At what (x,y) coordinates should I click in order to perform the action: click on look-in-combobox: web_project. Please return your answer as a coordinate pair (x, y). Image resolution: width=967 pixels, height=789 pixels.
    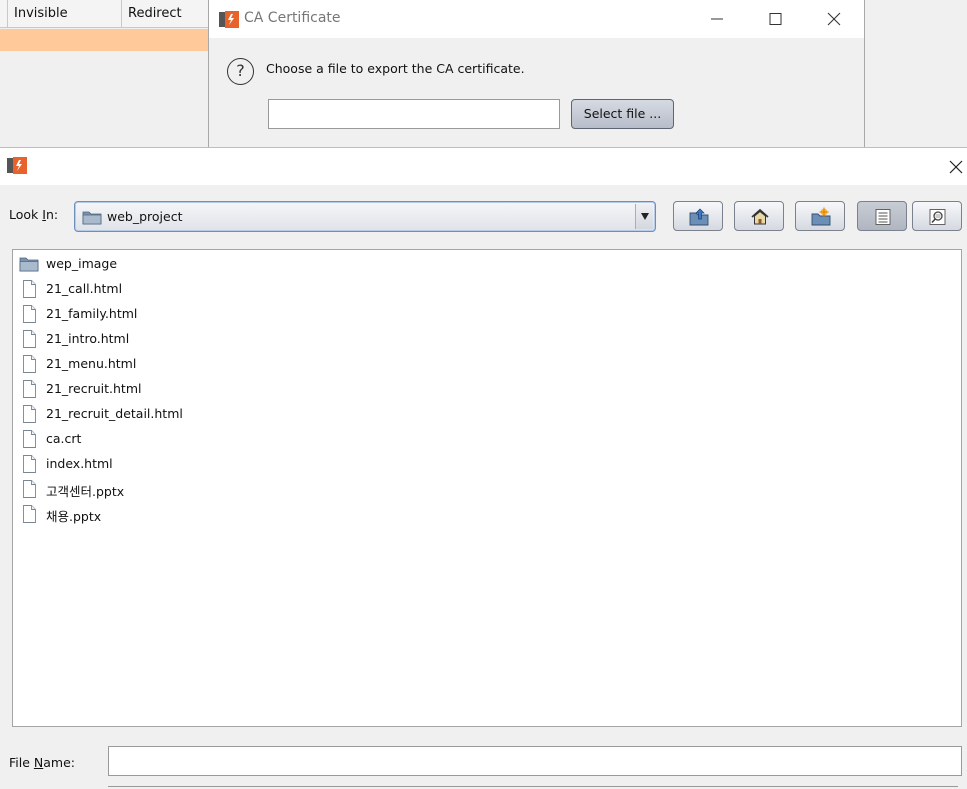
    Looking at the image, I should click on (365, 216).